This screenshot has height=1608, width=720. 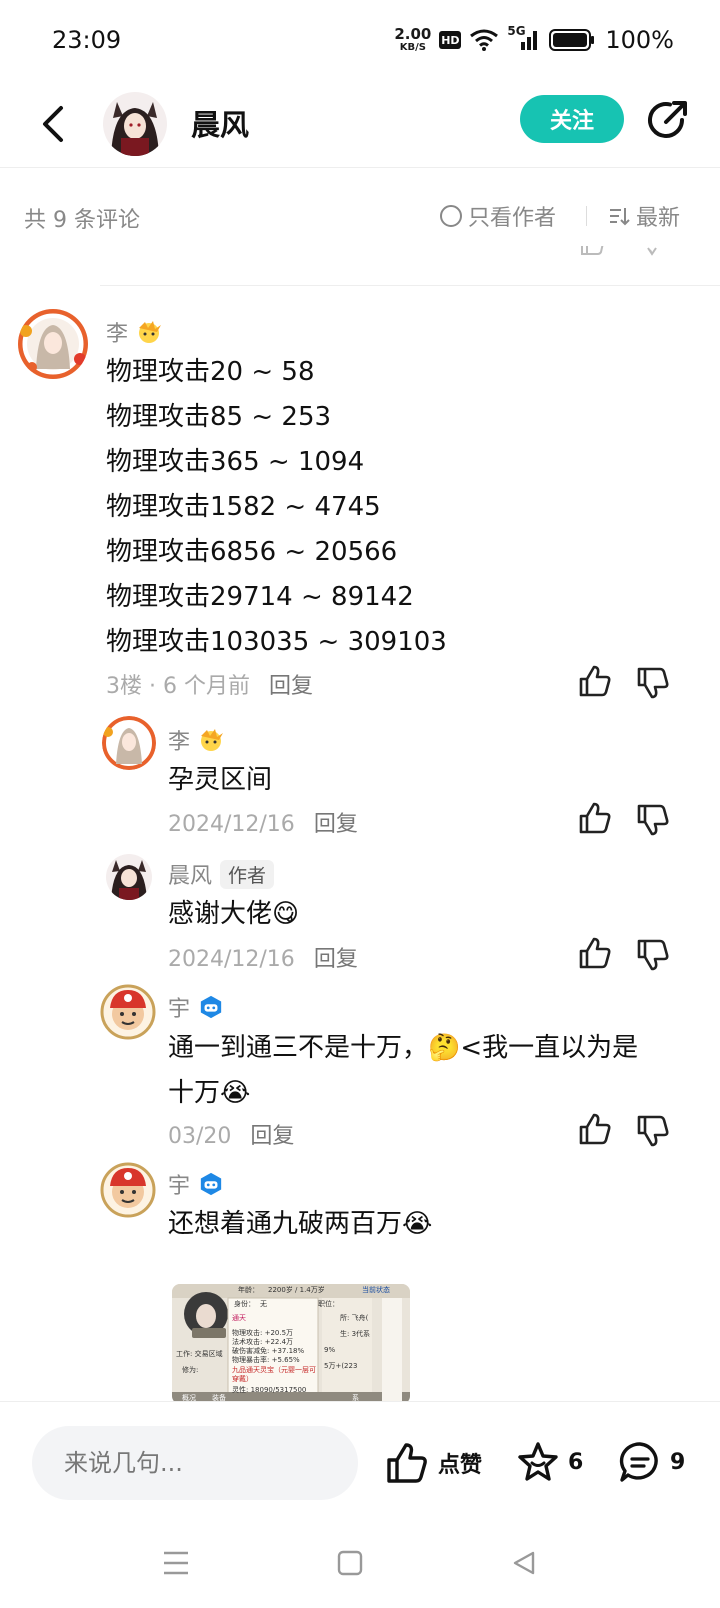 I want to click on sort-label: 最新, so click(x=658, y=218).